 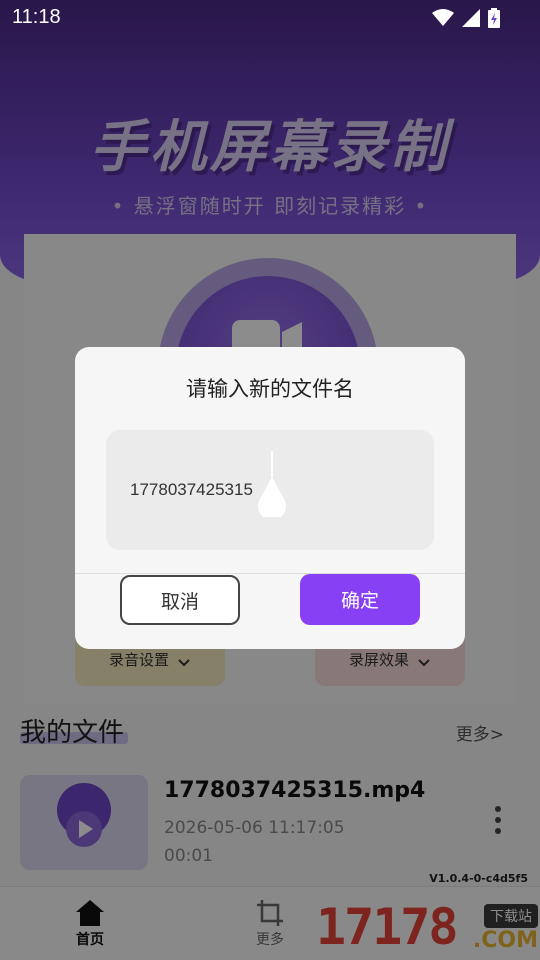 What do you see at coordinates (471, 18) in the screenshot?
I see `signal-icon` at bounding box center [471, 18].